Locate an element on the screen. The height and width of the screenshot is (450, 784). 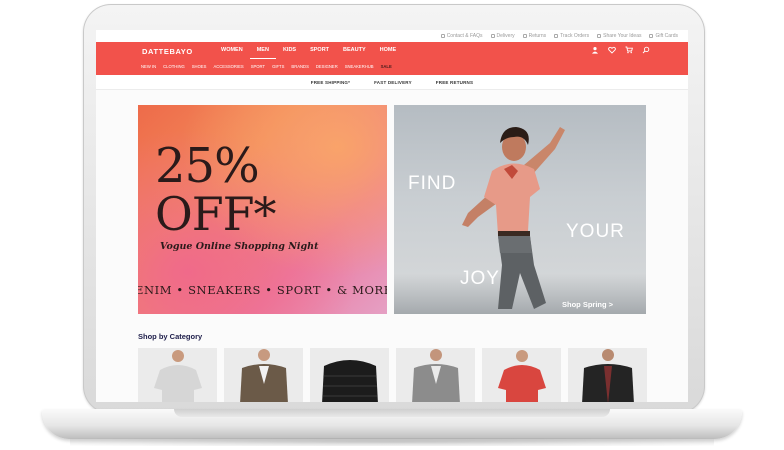
utility-link-delivery: Delivery is located at coordinates (502, 36).